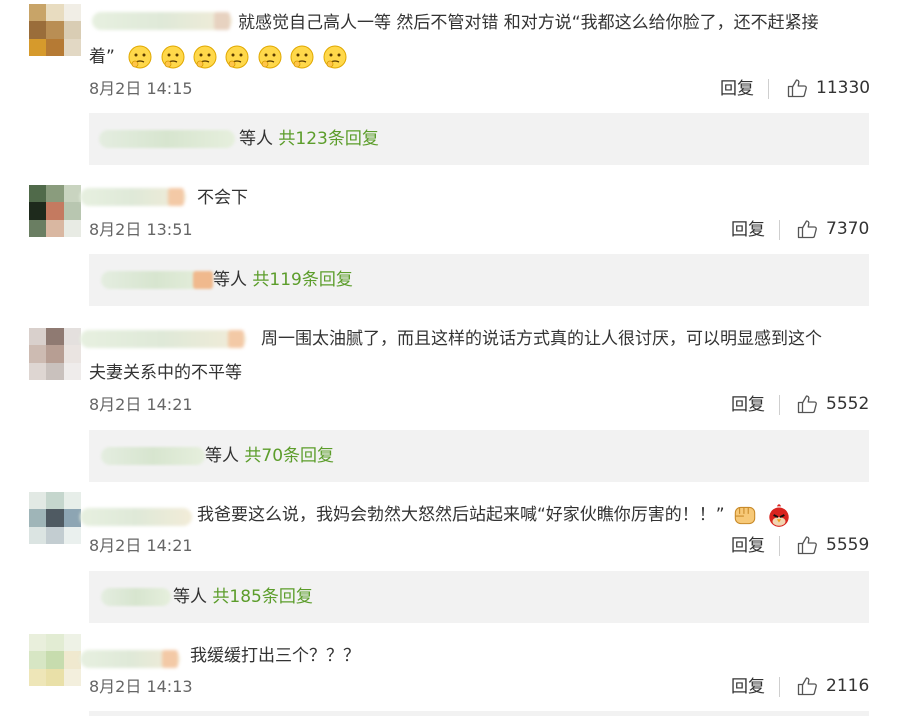 The height and width of the screenshot is (716, 897). Describe the element at coordinates (289, 456) in the screenshot. I see `replies-count-link: 共70条回复` at that location.